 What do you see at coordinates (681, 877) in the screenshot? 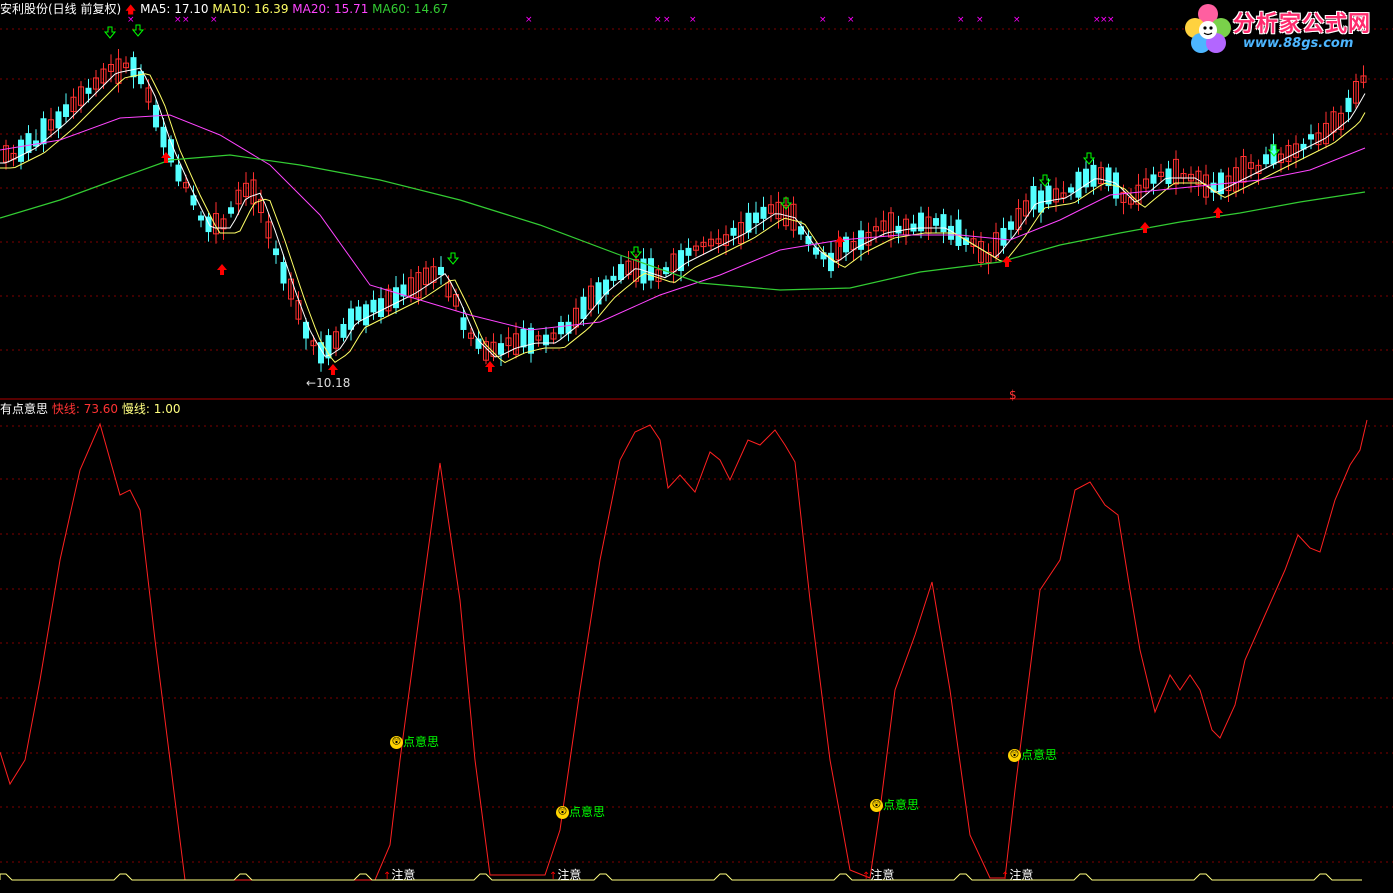
I see `slow-line` at bounding box center [681, 877].